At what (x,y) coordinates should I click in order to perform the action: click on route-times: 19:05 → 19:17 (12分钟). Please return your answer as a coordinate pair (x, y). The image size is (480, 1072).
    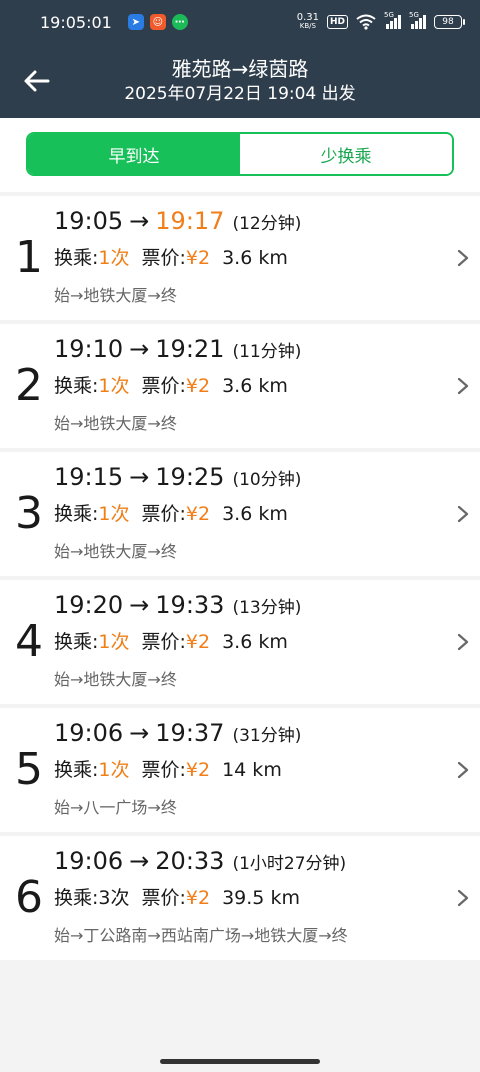
    Looking at the image, I should click on (177, 222).